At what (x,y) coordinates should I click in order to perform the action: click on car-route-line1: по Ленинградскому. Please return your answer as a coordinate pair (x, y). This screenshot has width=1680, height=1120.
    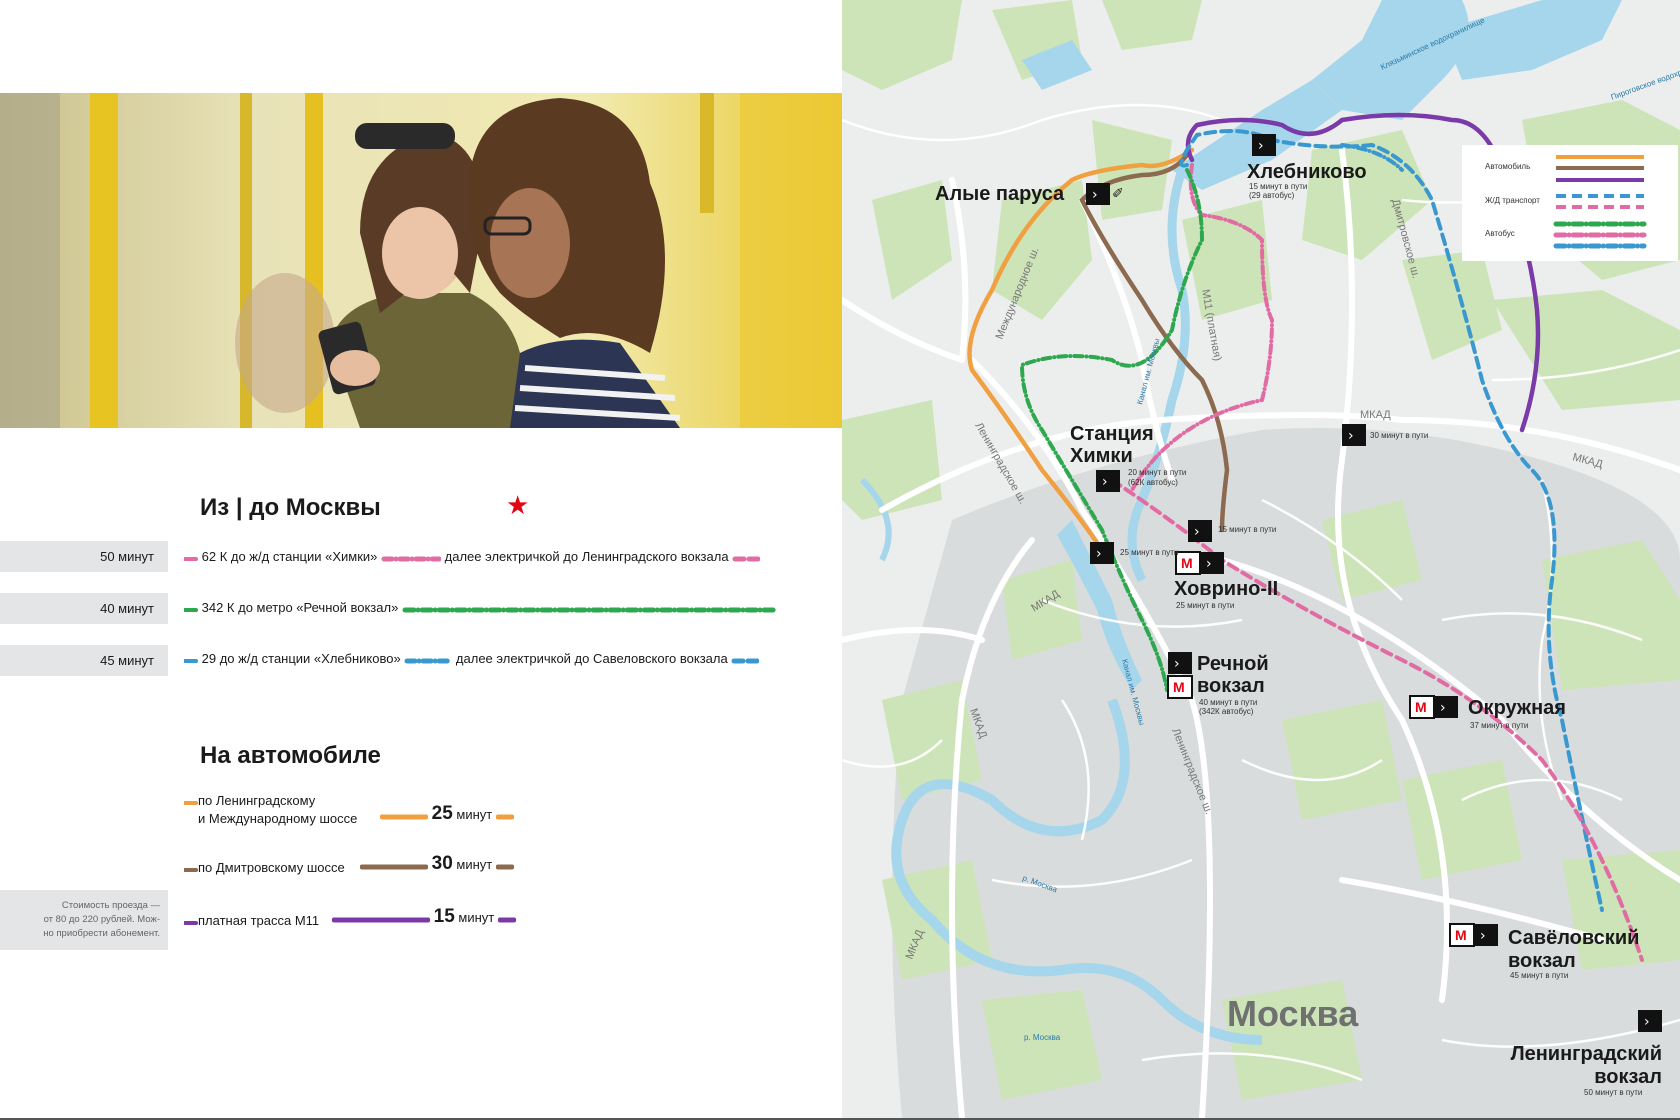
    Looking at the image, I should click on (257, 800).